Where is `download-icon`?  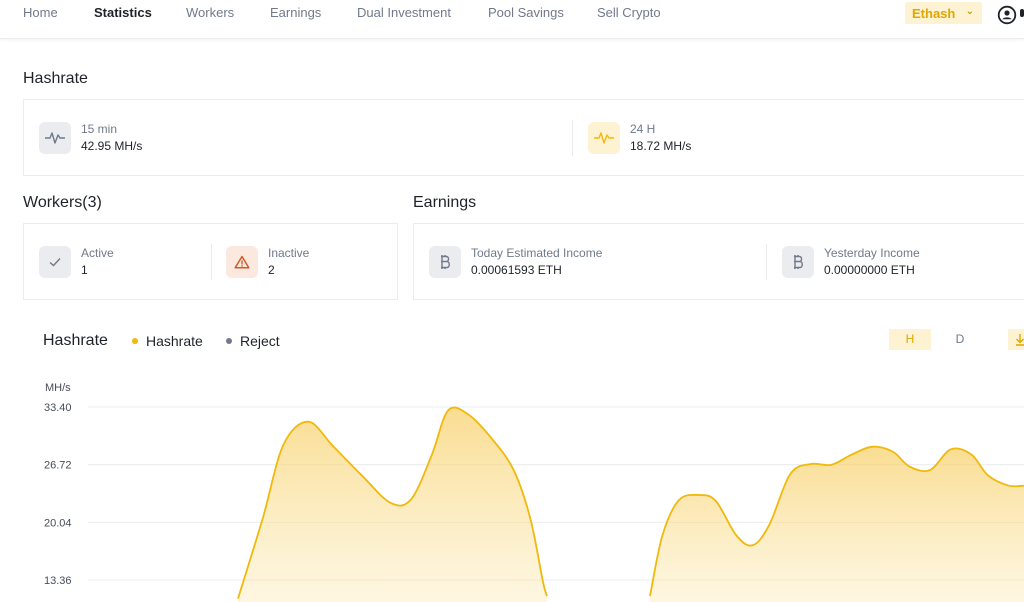
download-icon is located at coordinates (1020, 340).